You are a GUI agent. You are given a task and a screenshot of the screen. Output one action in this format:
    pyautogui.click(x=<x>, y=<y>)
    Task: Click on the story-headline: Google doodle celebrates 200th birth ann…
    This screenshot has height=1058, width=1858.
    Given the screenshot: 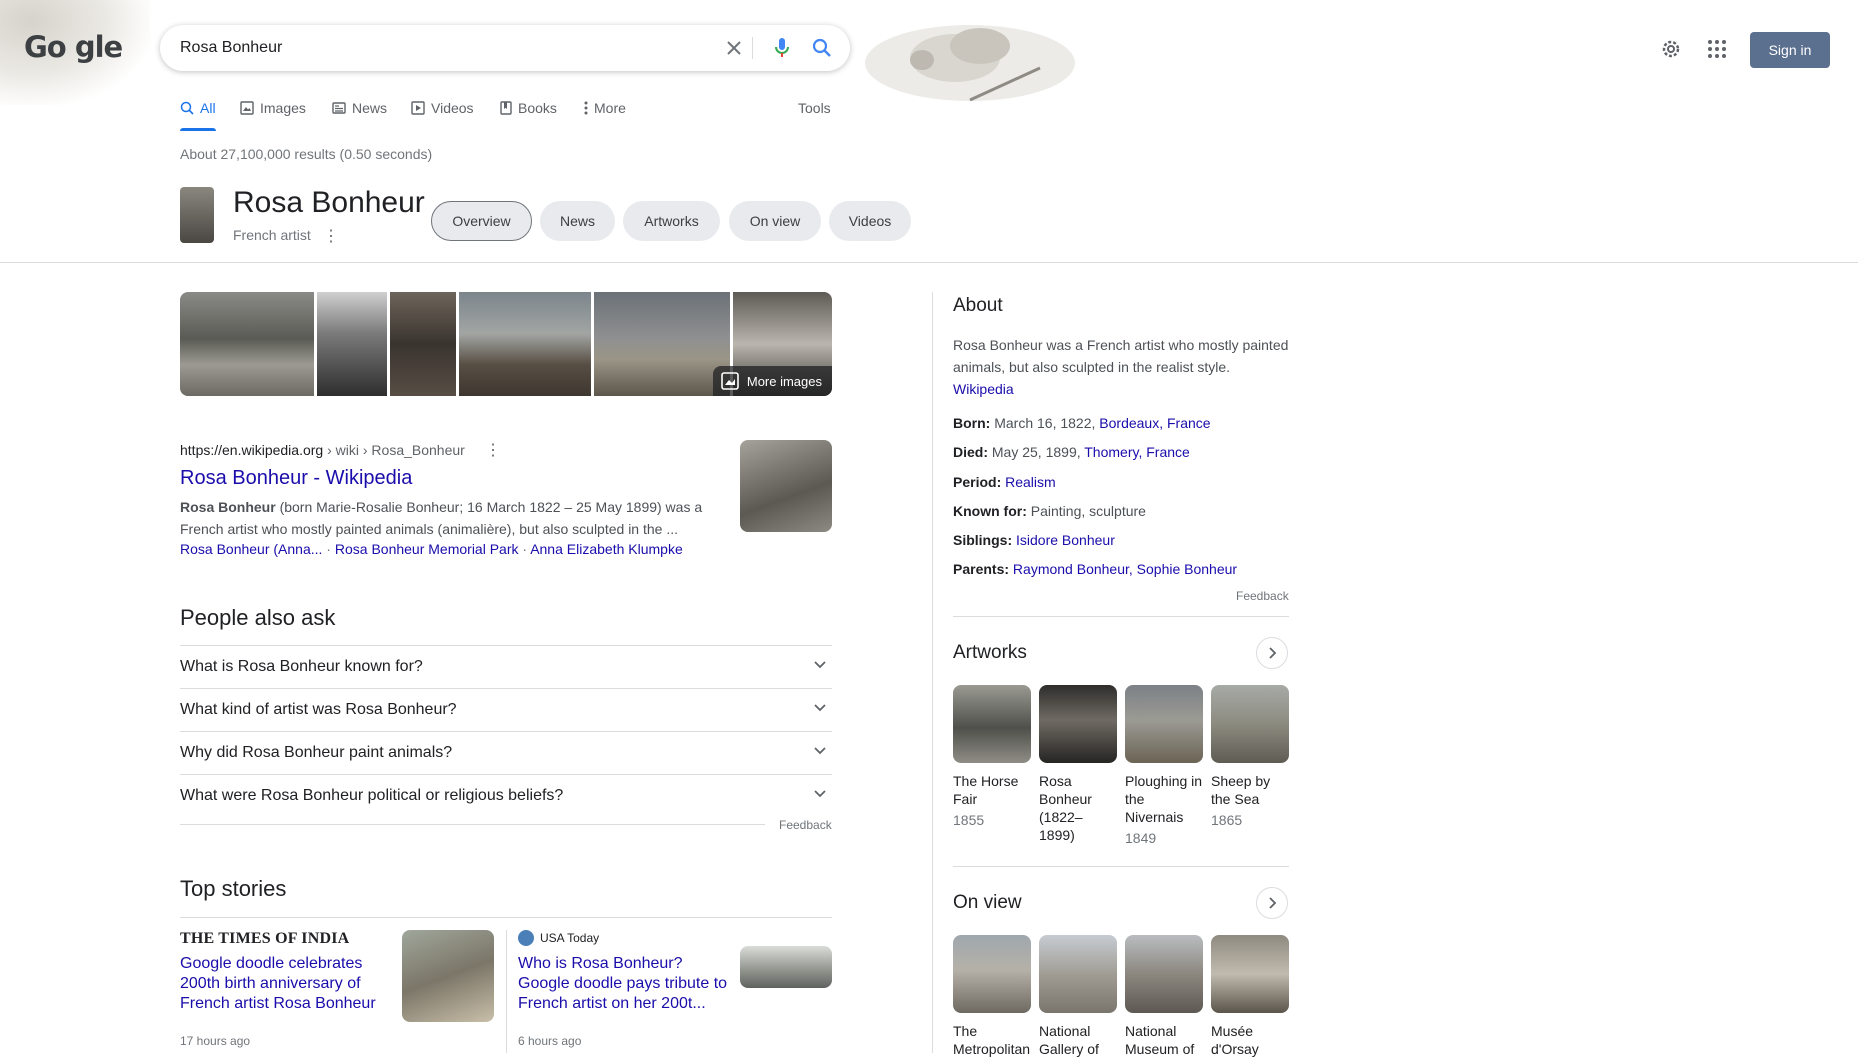 What is the action you would take?
    pyautogui.click(x=280, y=984)
    